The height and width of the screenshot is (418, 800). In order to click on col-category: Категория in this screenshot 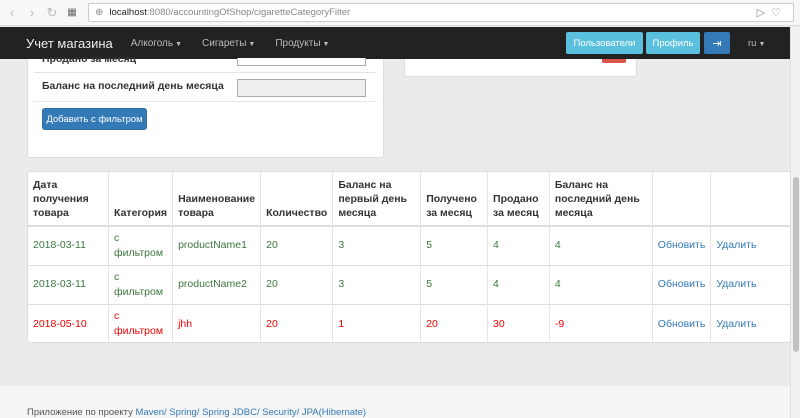, I will do `click(141, 199)`.